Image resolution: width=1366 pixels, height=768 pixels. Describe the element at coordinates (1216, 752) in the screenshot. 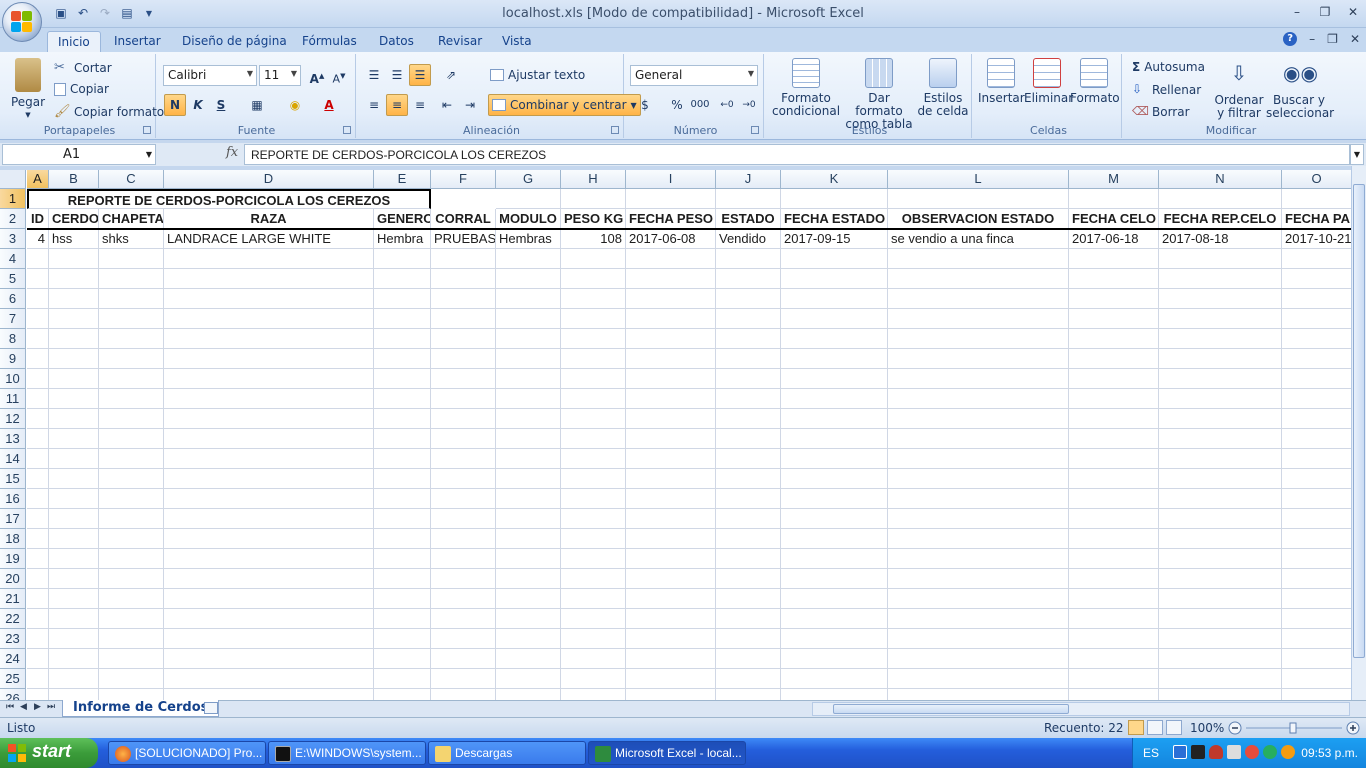

I see `shield-icon` at that location.